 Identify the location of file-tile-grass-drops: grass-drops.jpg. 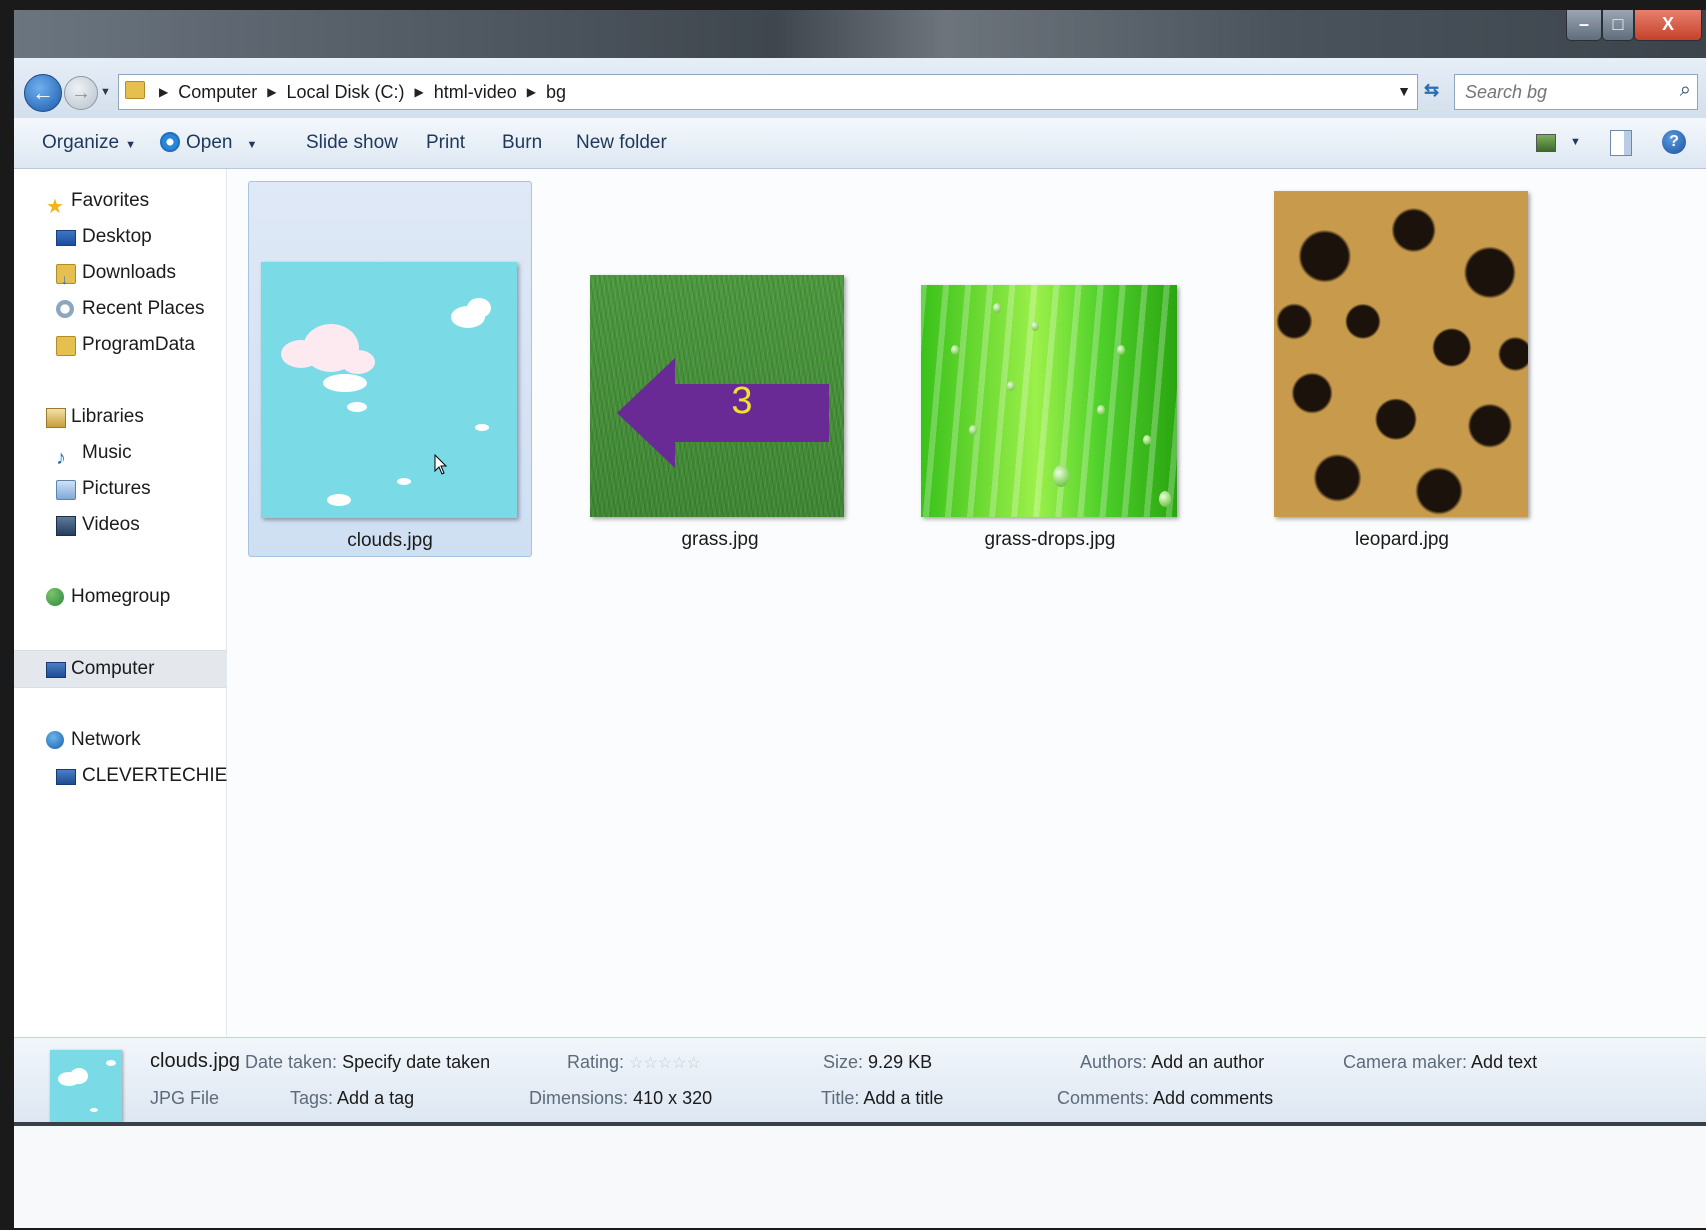
(1050, 369).